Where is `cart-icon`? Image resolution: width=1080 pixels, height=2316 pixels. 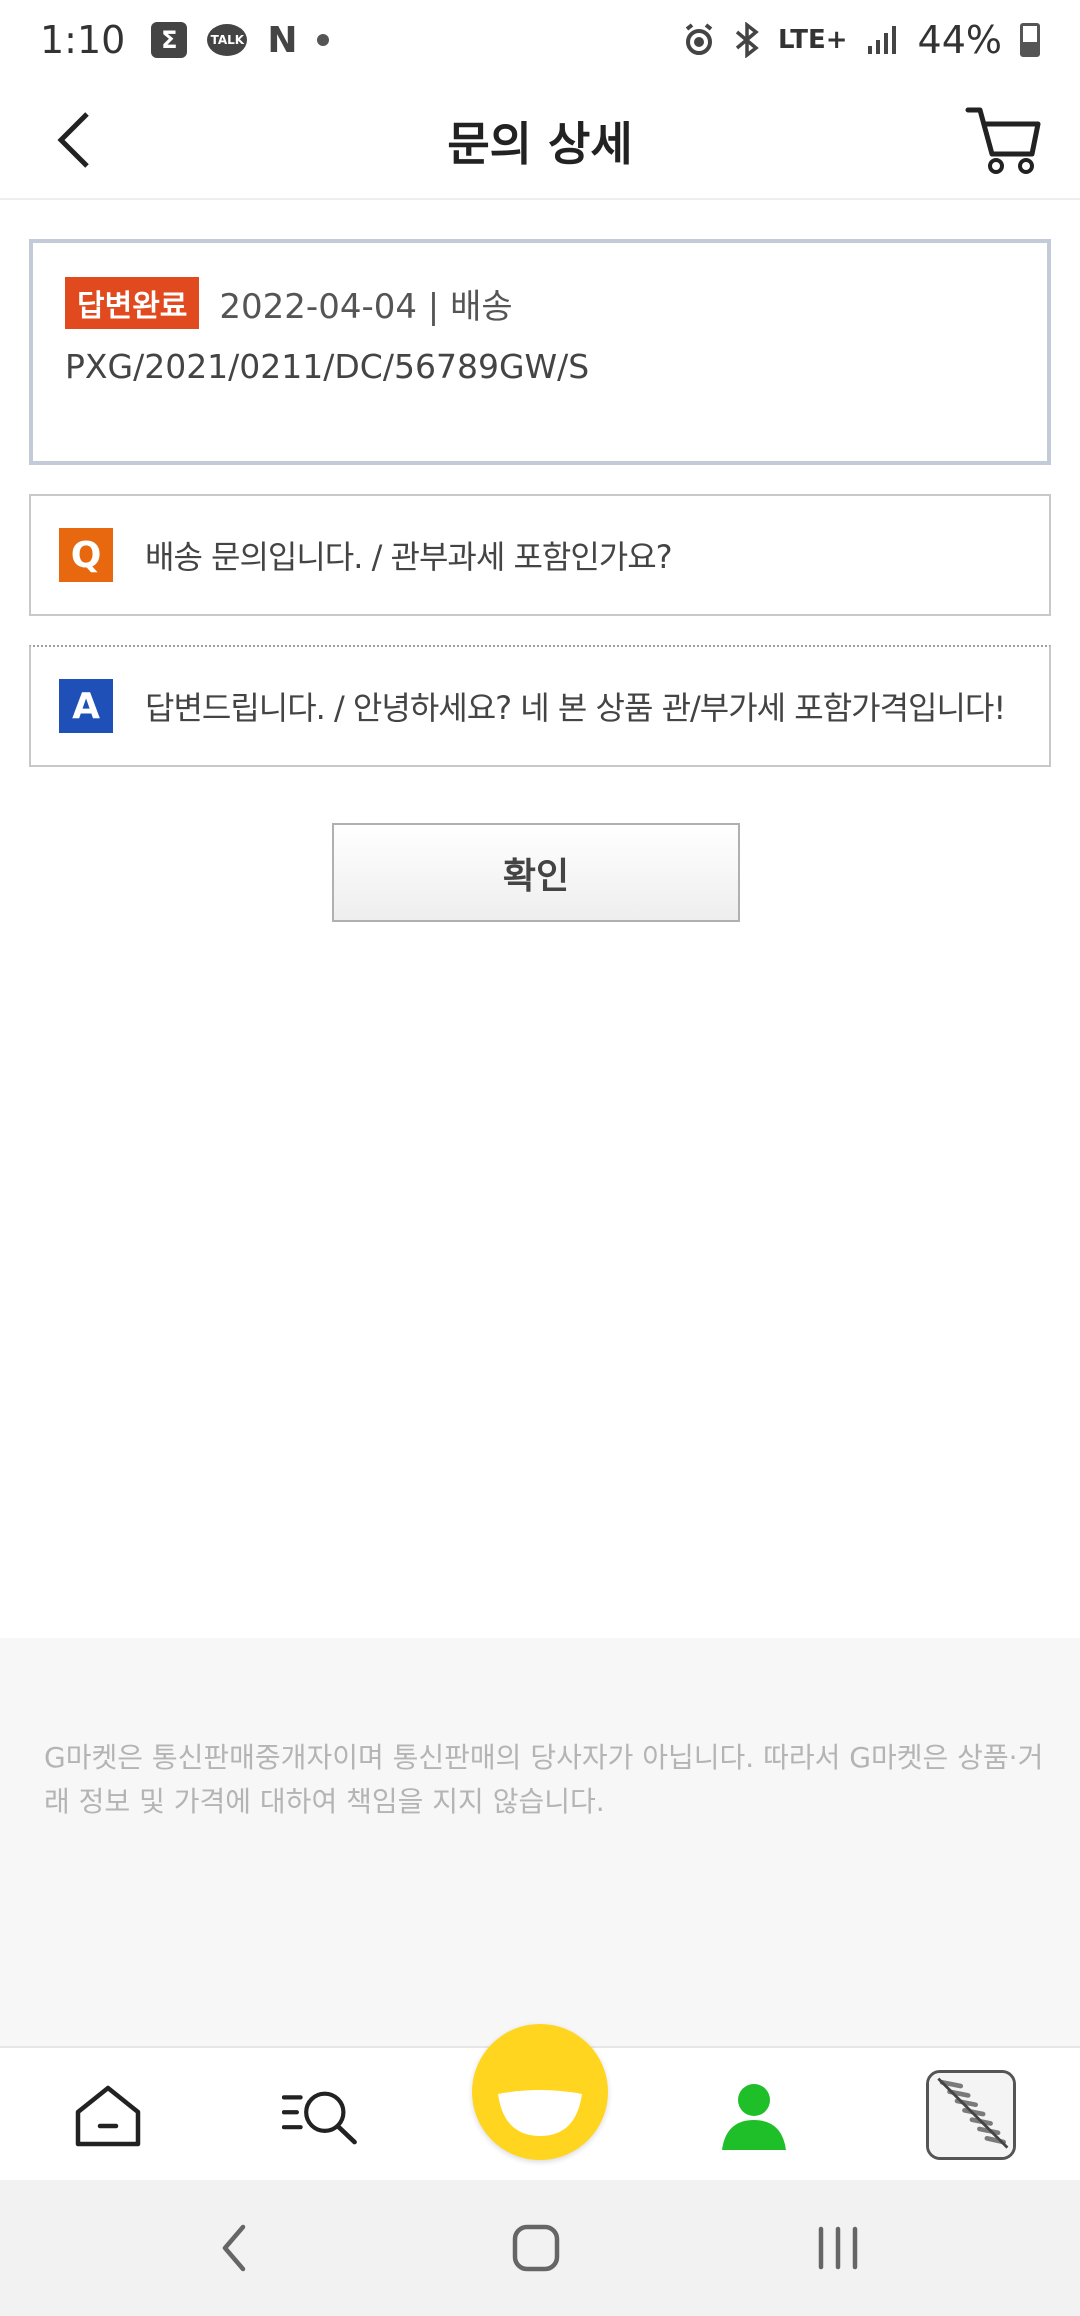
cart-icon is located at coordinates (1003, 140).